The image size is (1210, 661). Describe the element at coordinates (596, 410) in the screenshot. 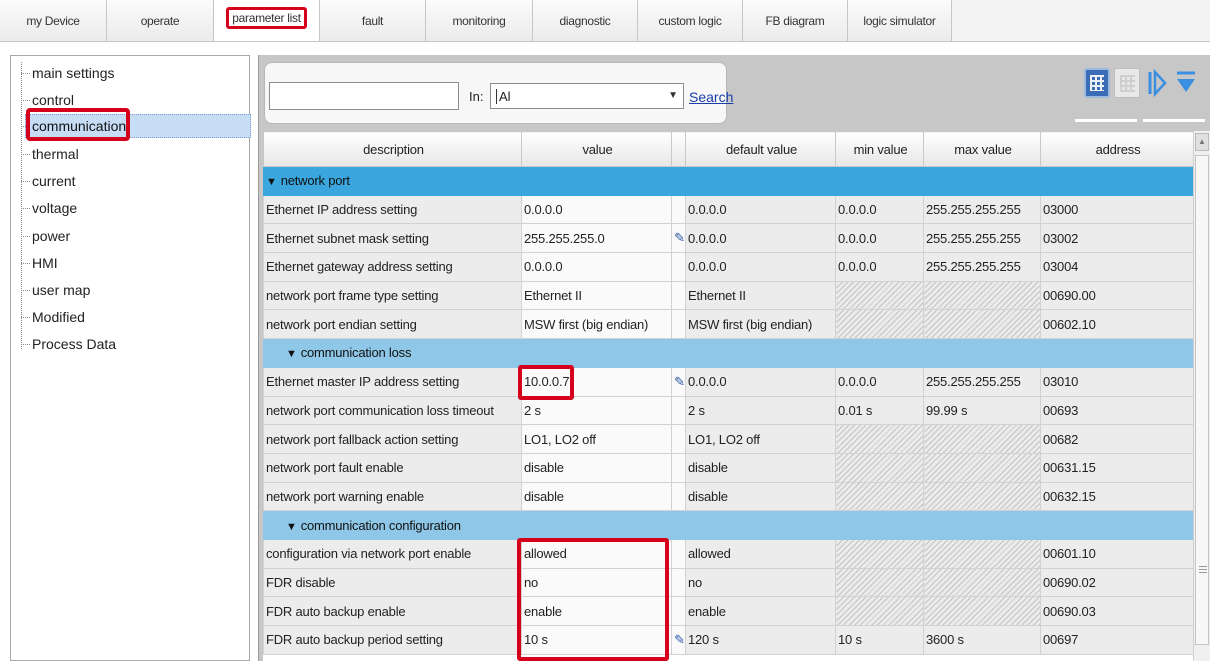

I see `cell-value: 2 s` at that location.